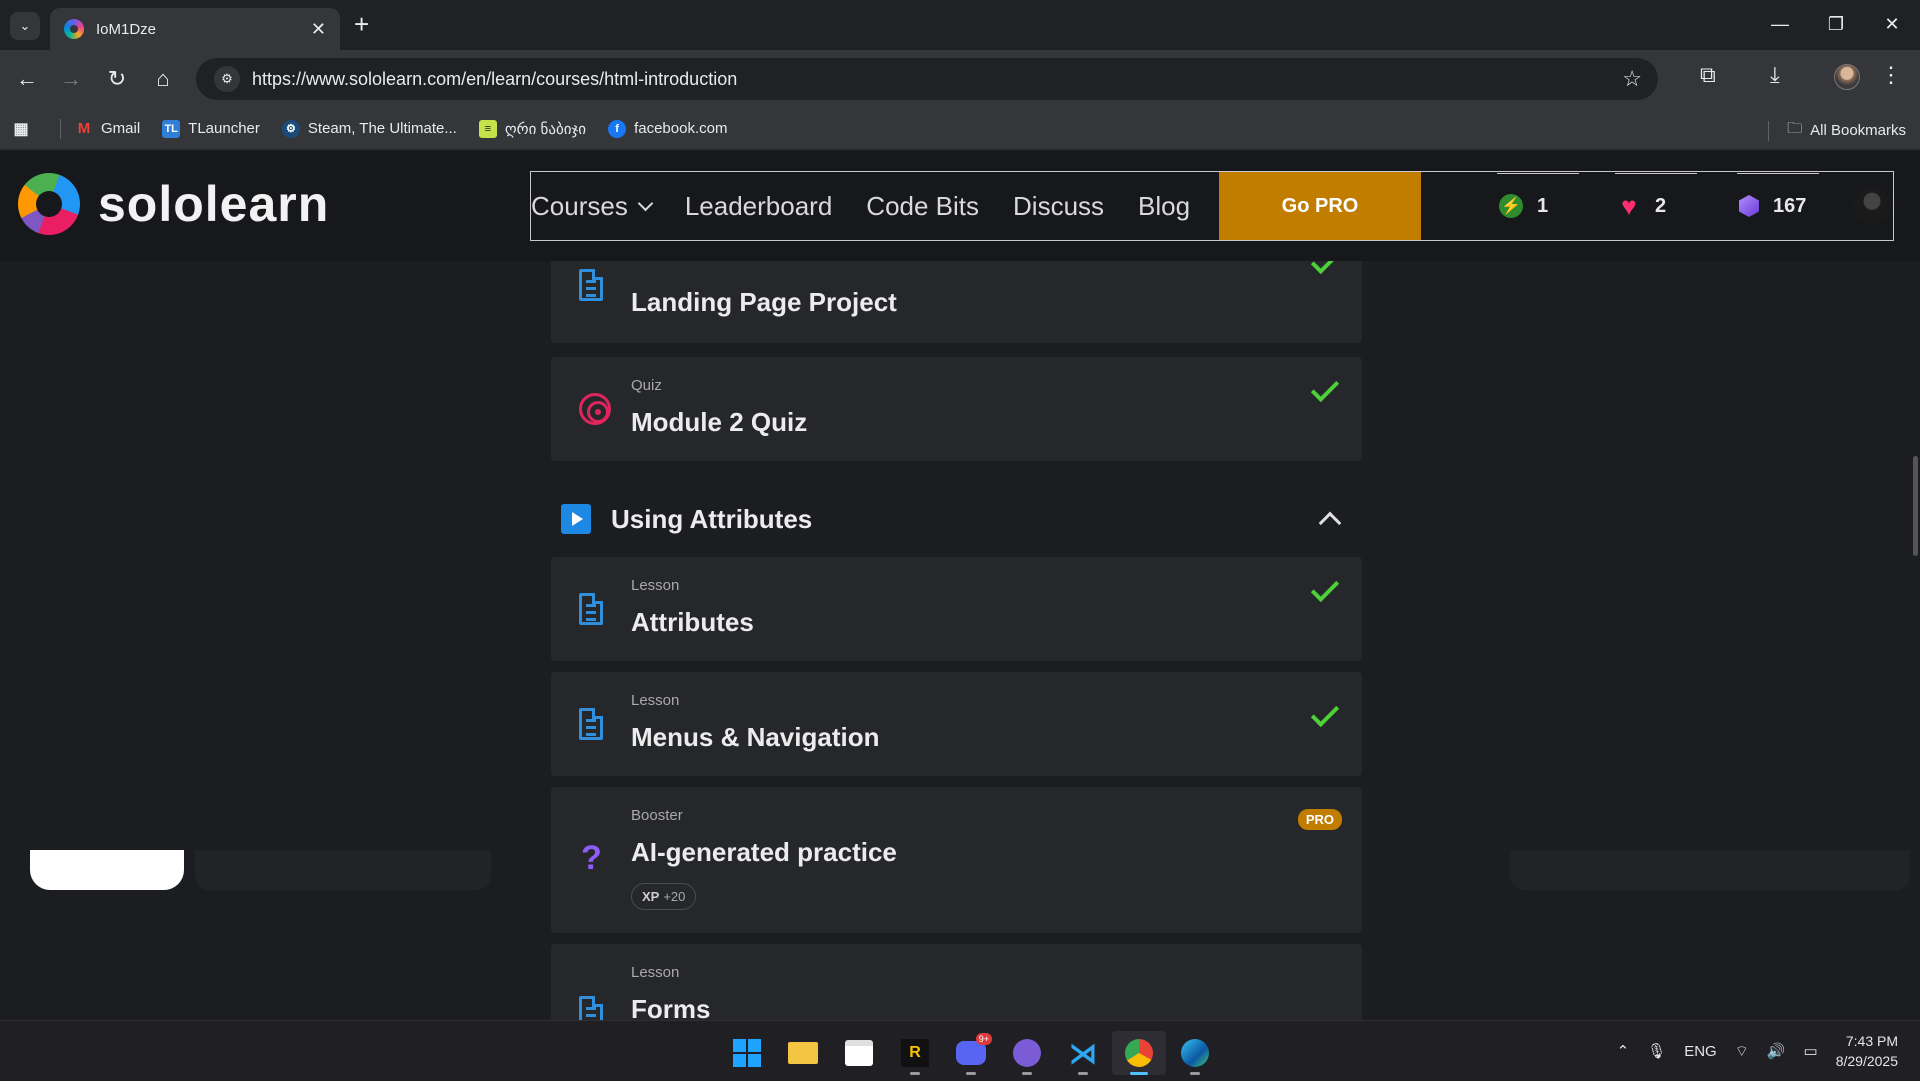  I want to click on hearts-value: 2, so click(1661, 205).